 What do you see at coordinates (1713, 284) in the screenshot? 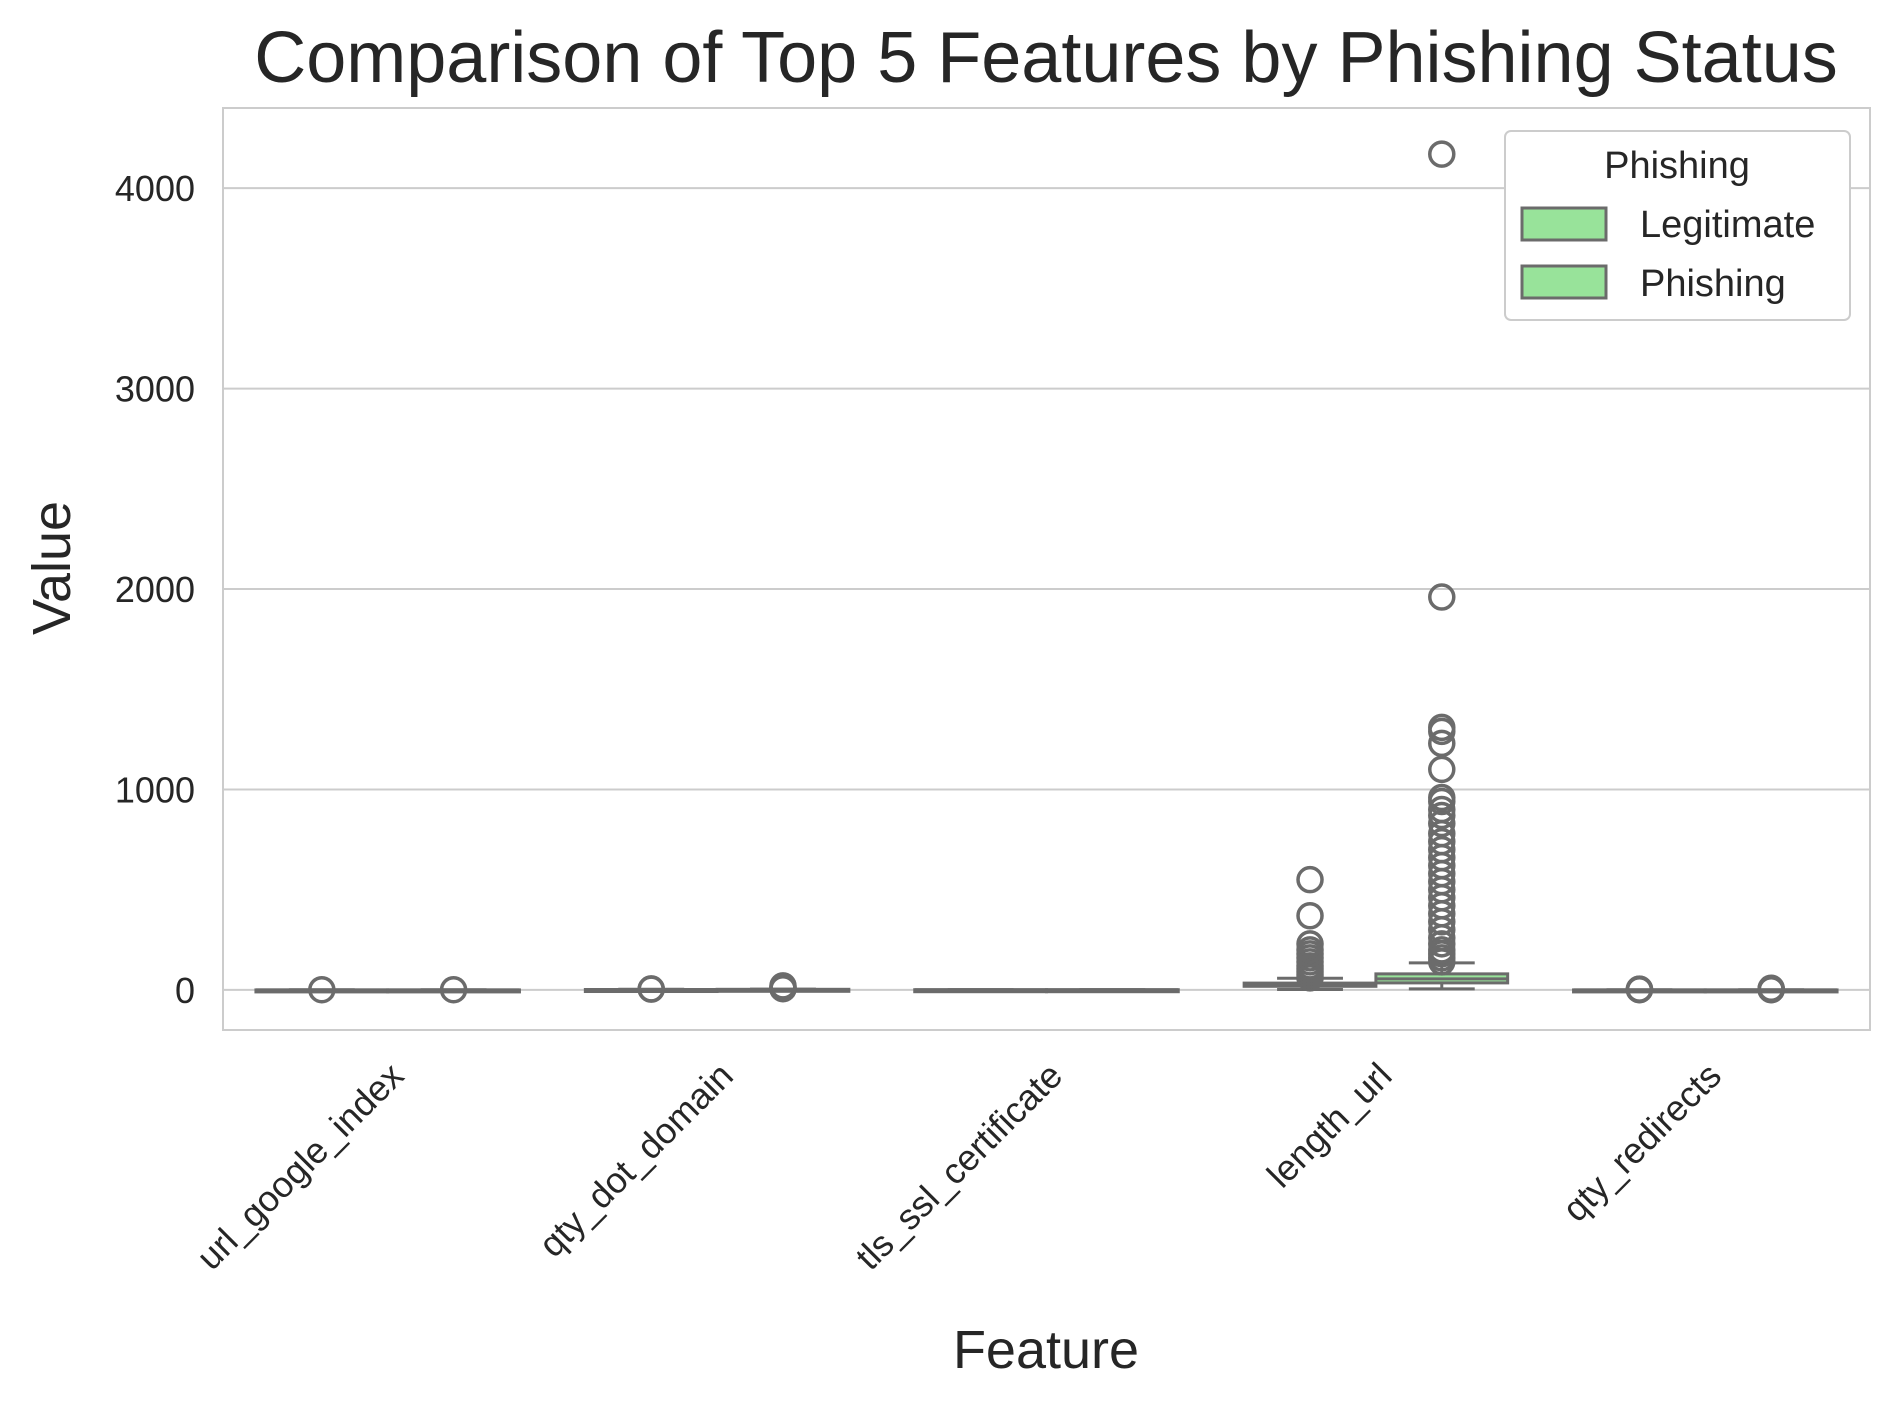
I see `legend-label-phishing: Phishing` at bounding box center [1713, 284].